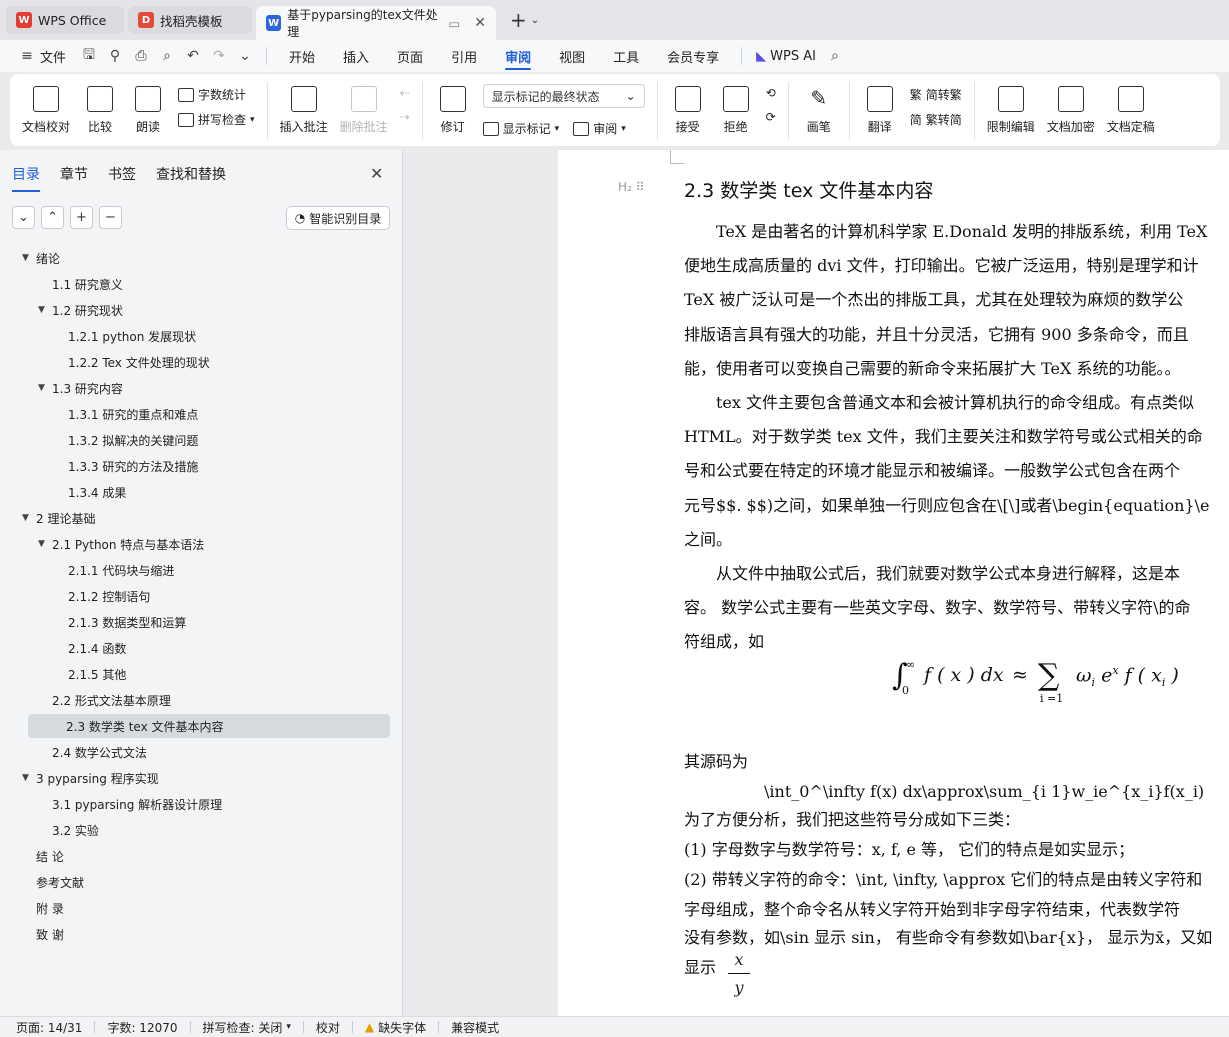 This screenshot has height=1037, width=1229. Describe the element at coordinates (302, 56) in the screenshot. I see `menu-home: 开始` at that location.